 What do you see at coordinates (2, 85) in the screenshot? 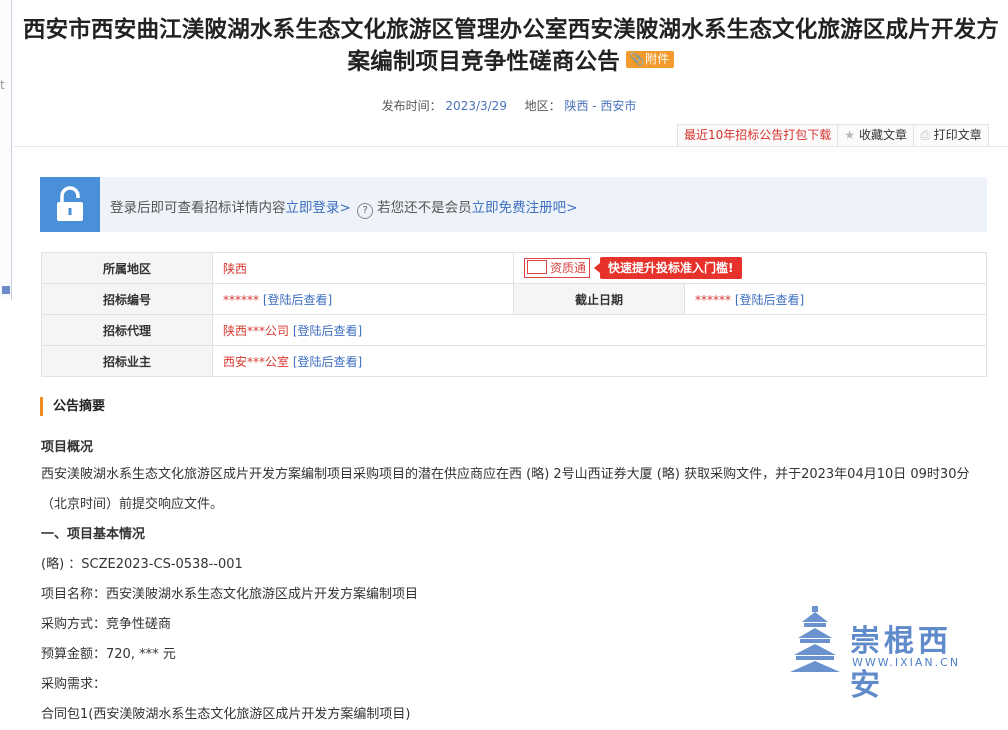
I see `left-panel-marker: t` at bounding box center [2, 85].